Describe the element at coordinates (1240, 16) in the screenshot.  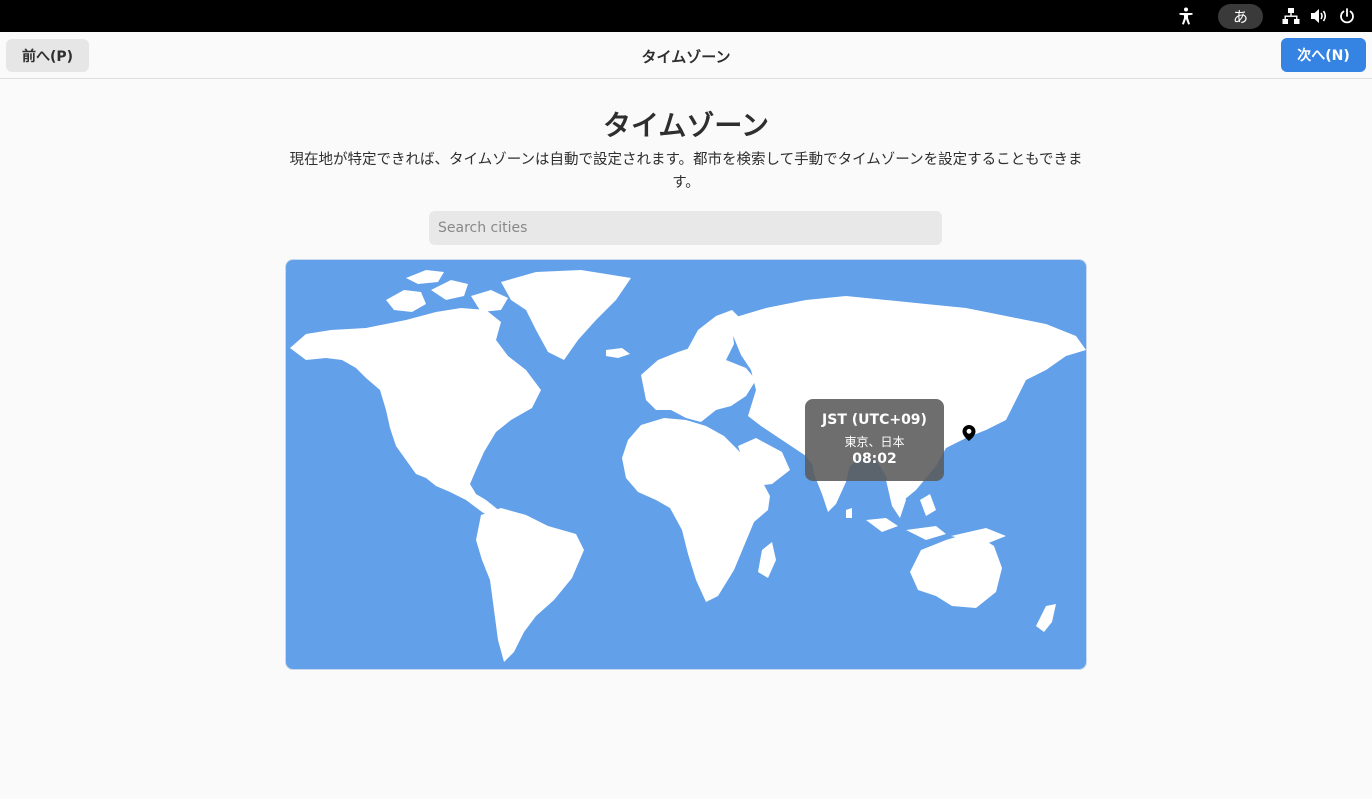
I see `input-method-indicator: あ` at that location.